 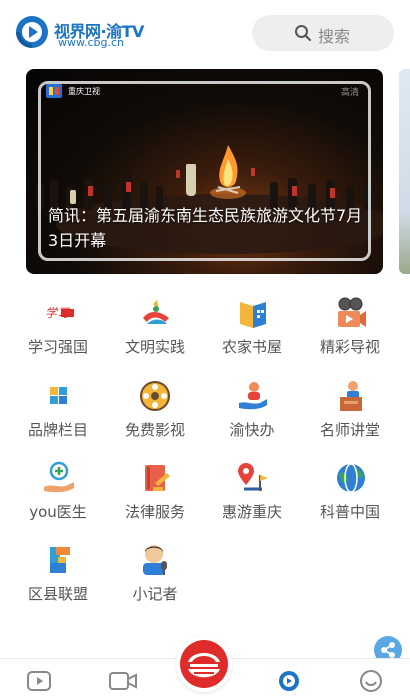 I want to click on search-label: 搜索, so click(x=334, y=36).